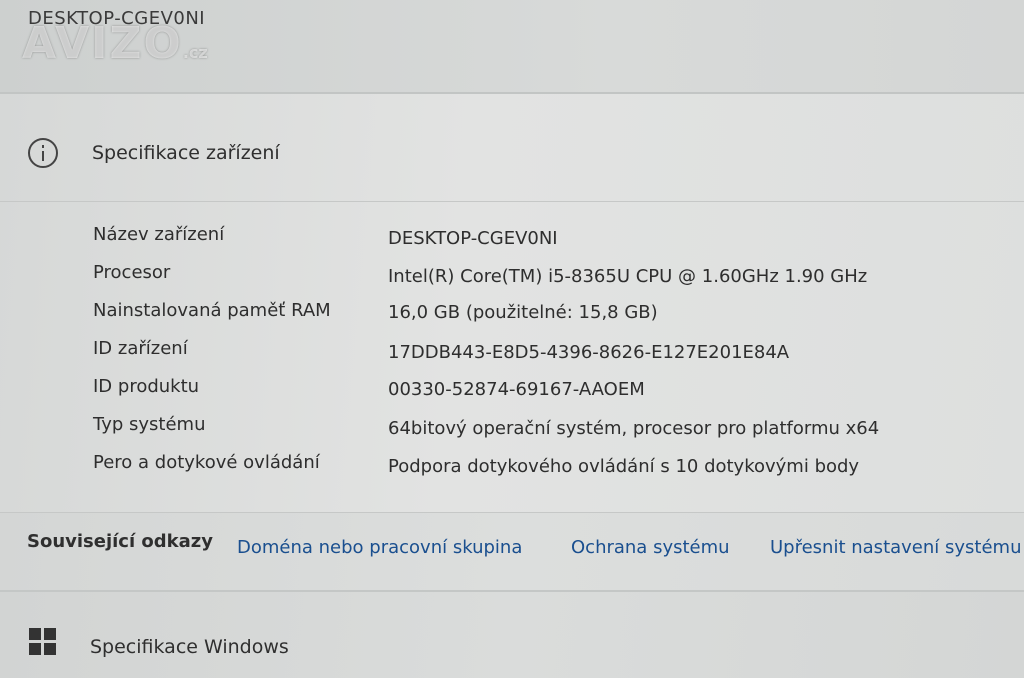 Image resolution: width=1024 pixels, height=678 pixels. What do you see at coordinates (120, 541) in the screenshot?
I see `related-links-label: Související odkazy` at bounding box center [120, 541].